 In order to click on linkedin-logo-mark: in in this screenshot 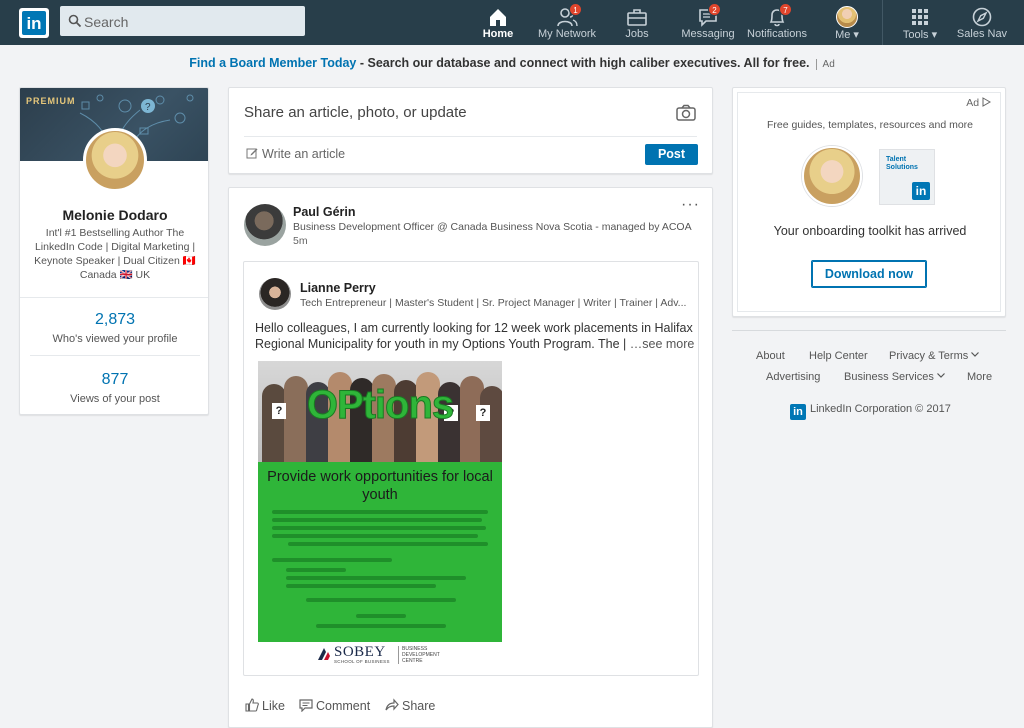, I will do `click(34, 23)`.